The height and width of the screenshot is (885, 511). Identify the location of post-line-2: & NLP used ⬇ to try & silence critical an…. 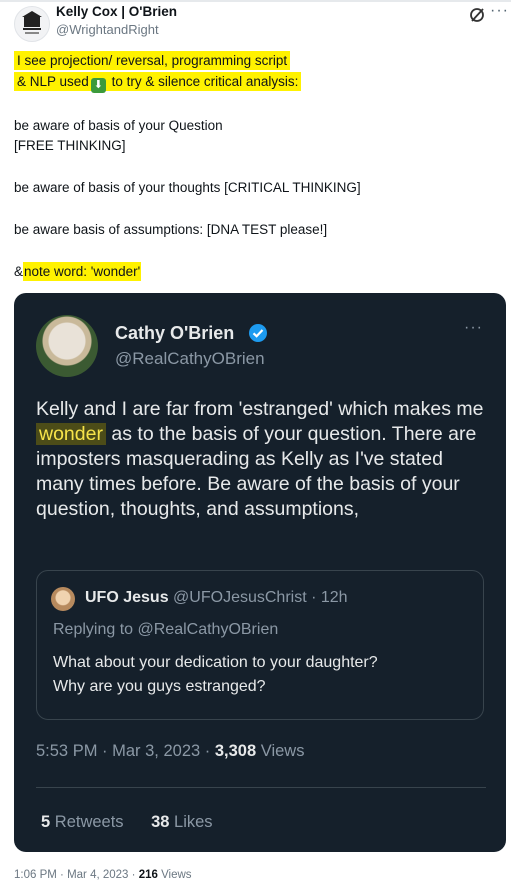
(158, 82).